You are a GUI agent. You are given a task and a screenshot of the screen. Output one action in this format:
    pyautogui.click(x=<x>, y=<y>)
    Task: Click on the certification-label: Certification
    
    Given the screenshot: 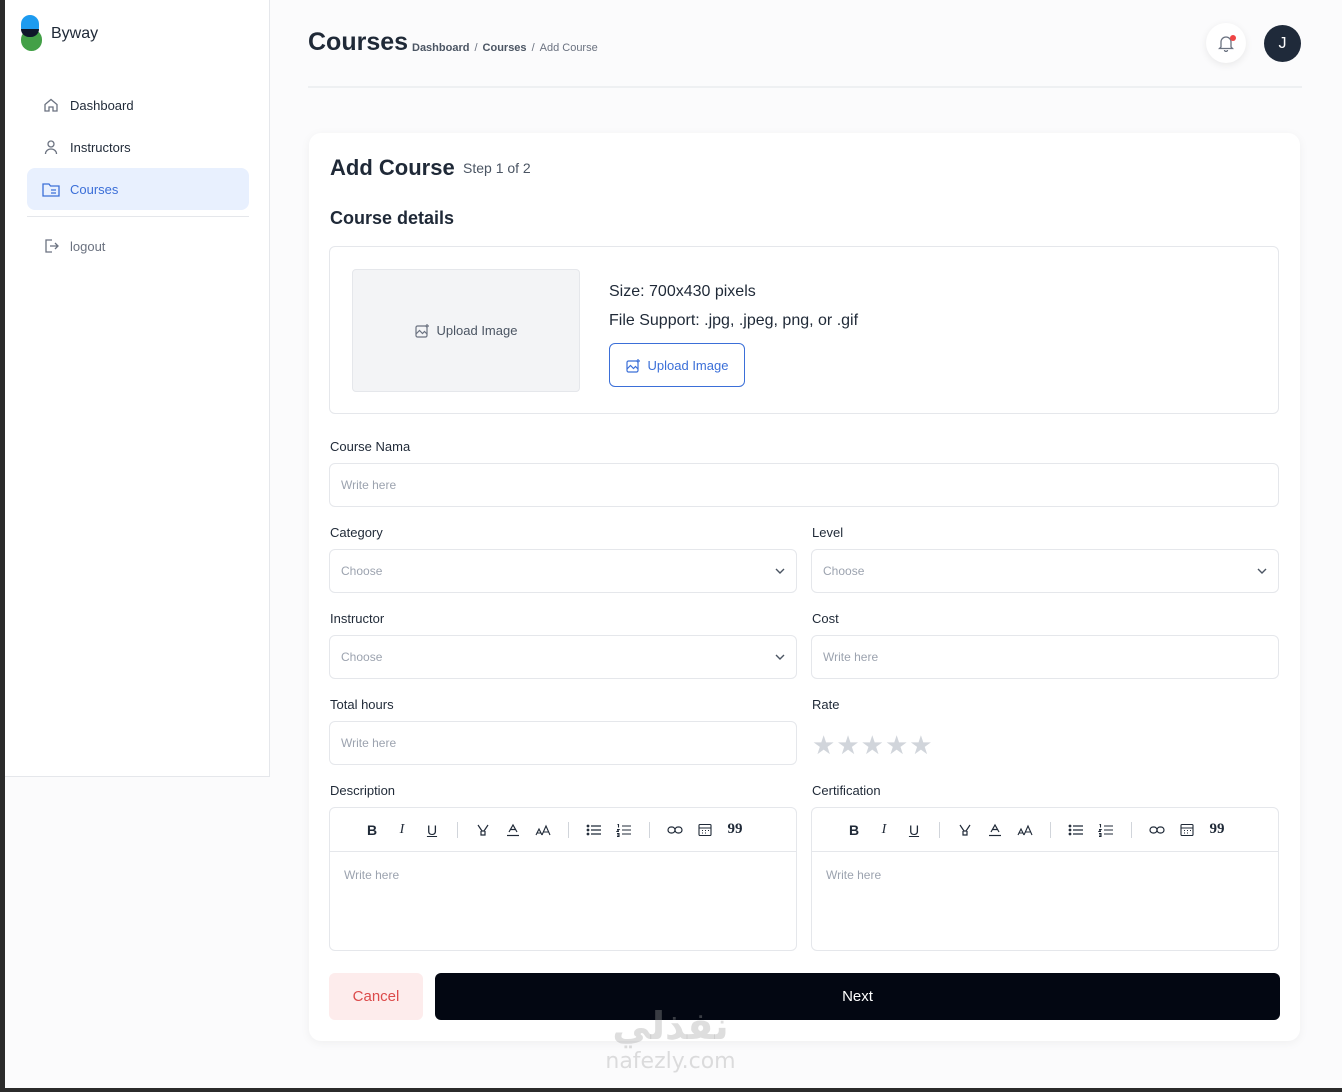 What is the action you would take?
    pyautogui.click(x=846, y=790)
    